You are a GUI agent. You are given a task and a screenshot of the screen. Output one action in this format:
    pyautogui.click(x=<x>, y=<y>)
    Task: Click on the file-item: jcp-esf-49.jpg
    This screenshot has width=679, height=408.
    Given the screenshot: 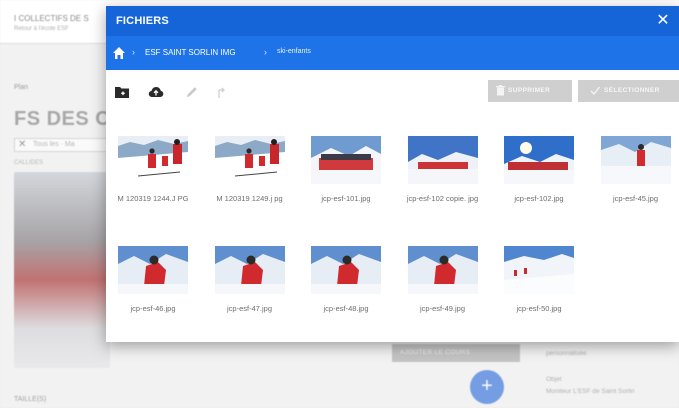 What is the action you would take?
    pyautogui.click(x=443, y=277)
    